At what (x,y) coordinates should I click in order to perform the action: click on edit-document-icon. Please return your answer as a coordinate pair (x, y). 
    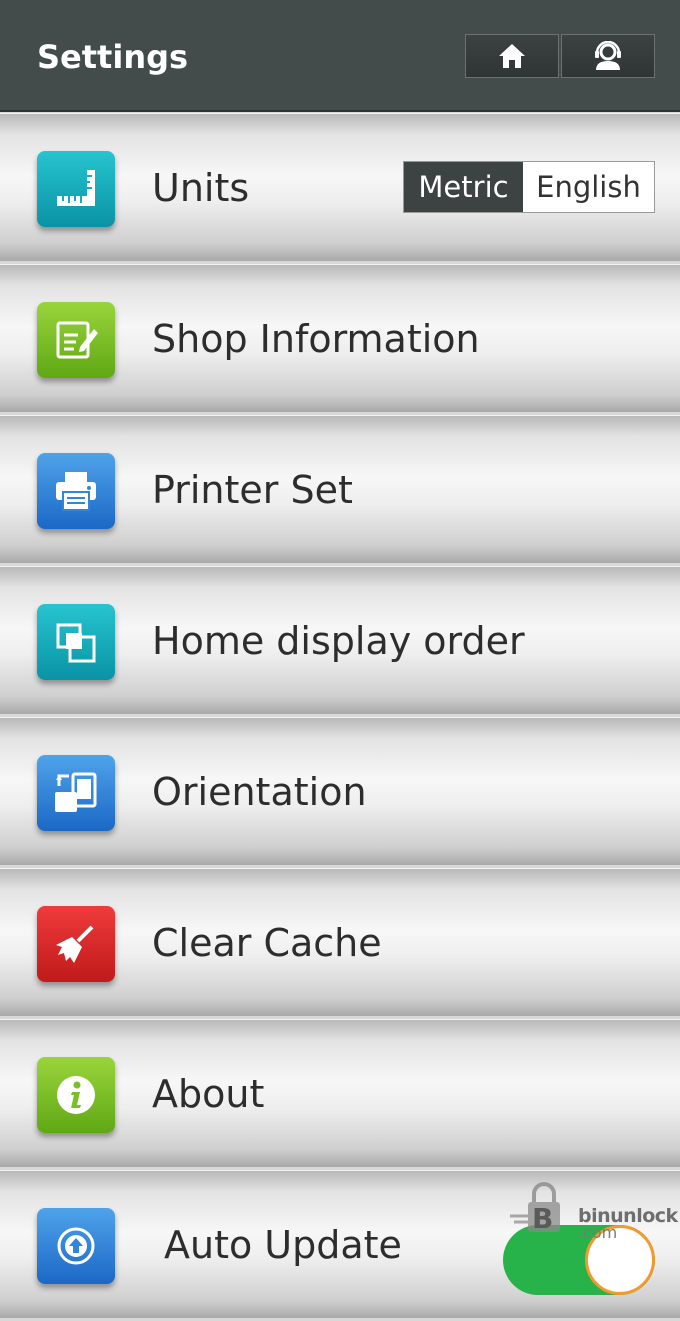
    Looking at the image, I should click on (77, 340).